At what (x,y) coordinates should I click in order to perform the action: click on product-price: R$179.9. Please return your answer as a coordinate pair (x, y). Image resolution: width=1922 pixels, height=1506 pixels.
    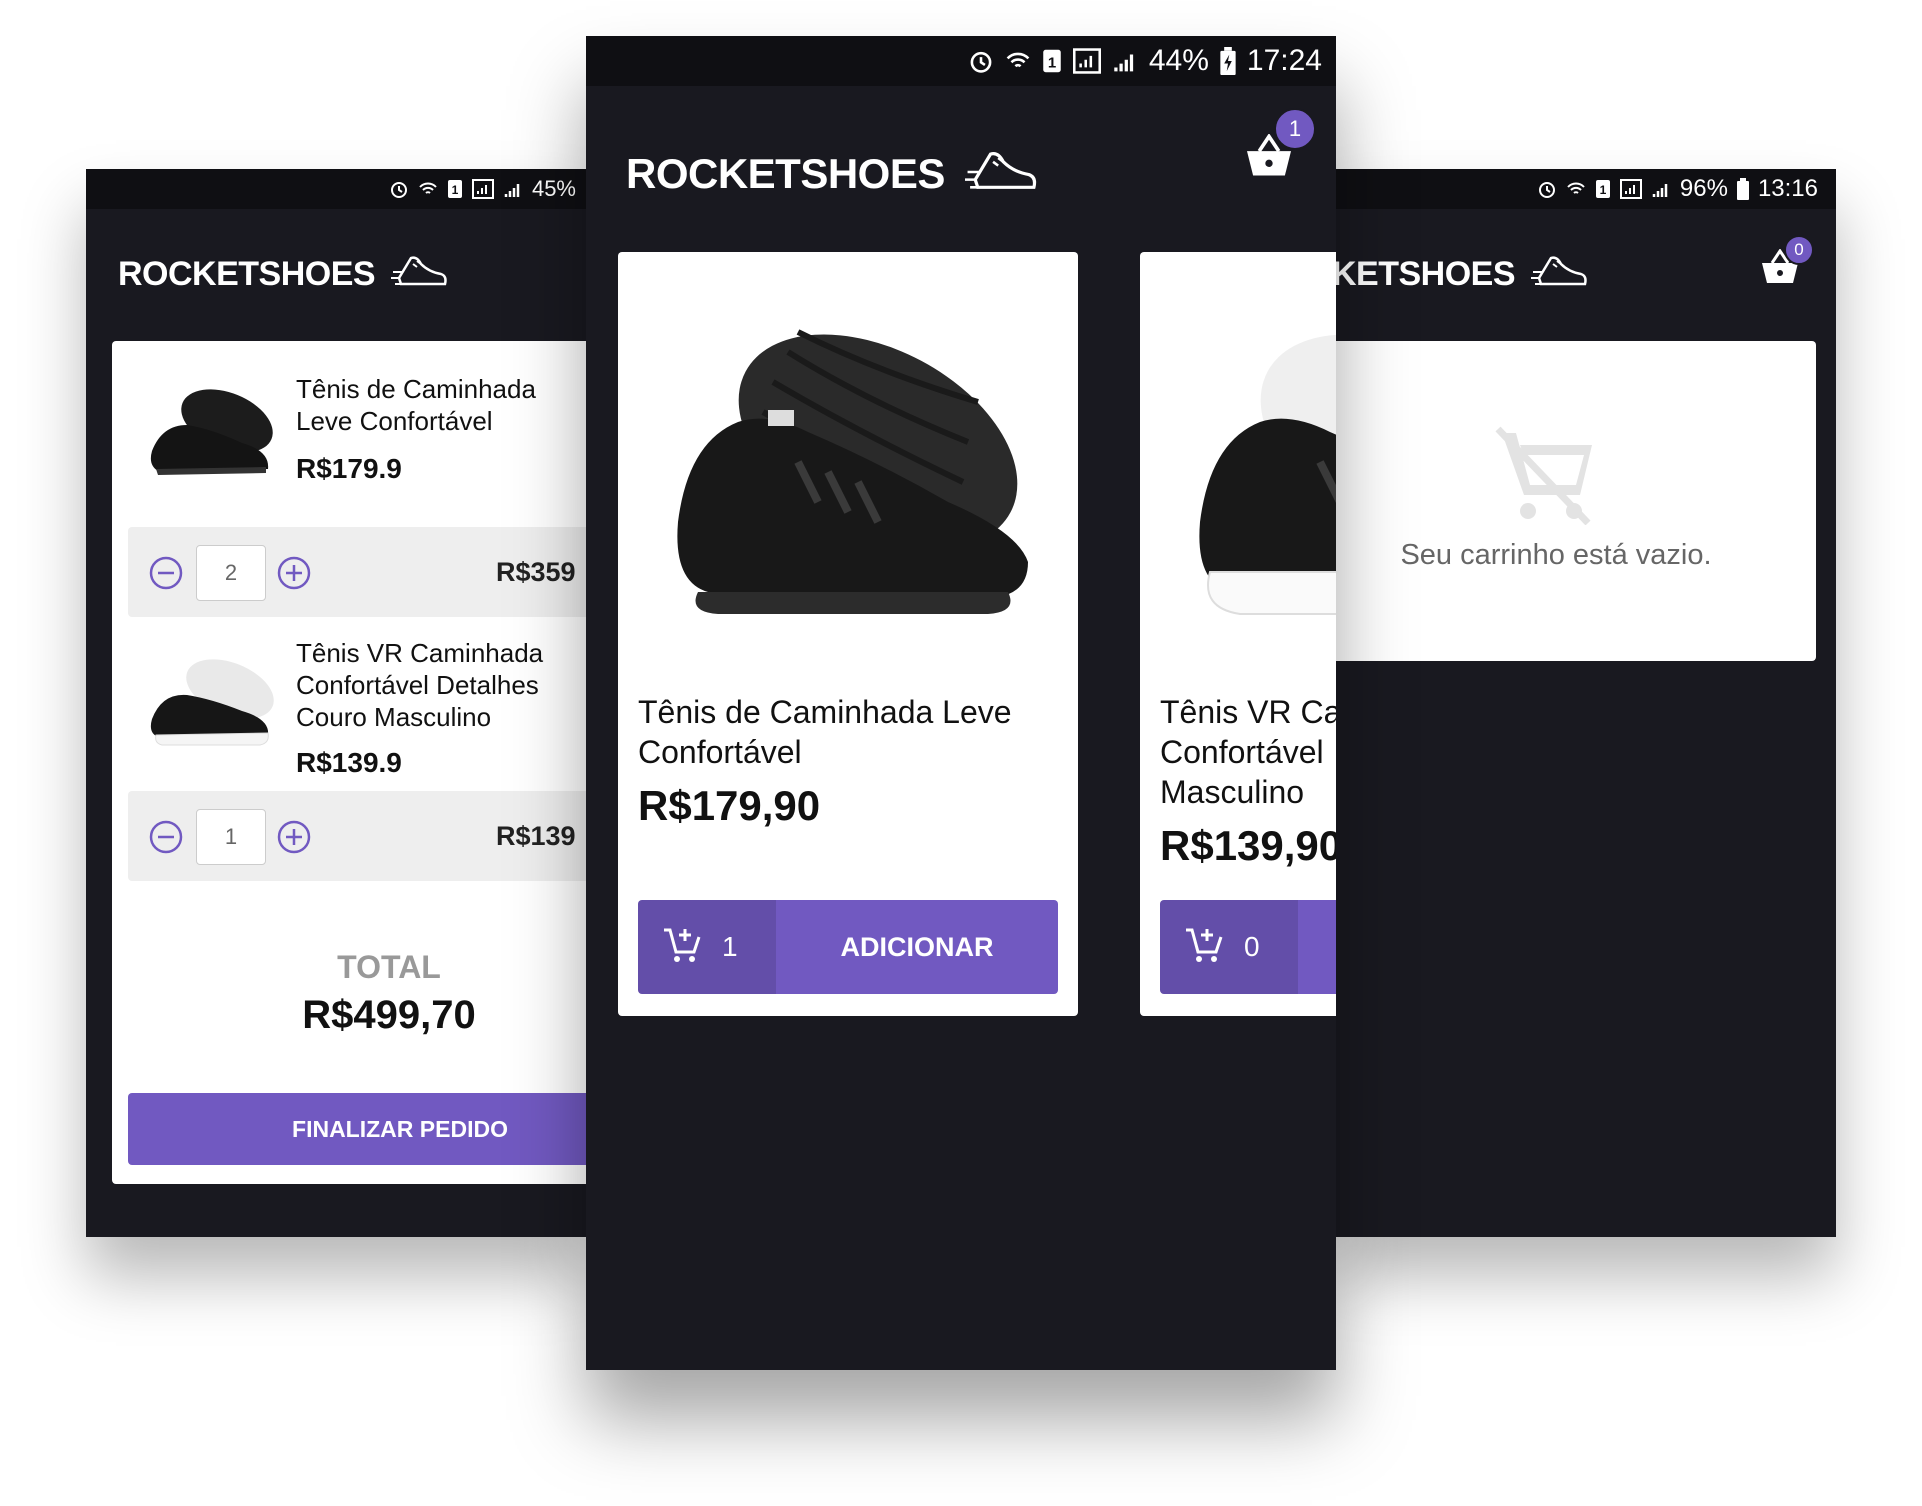
    Looking at the image, I should click on (349, 468).